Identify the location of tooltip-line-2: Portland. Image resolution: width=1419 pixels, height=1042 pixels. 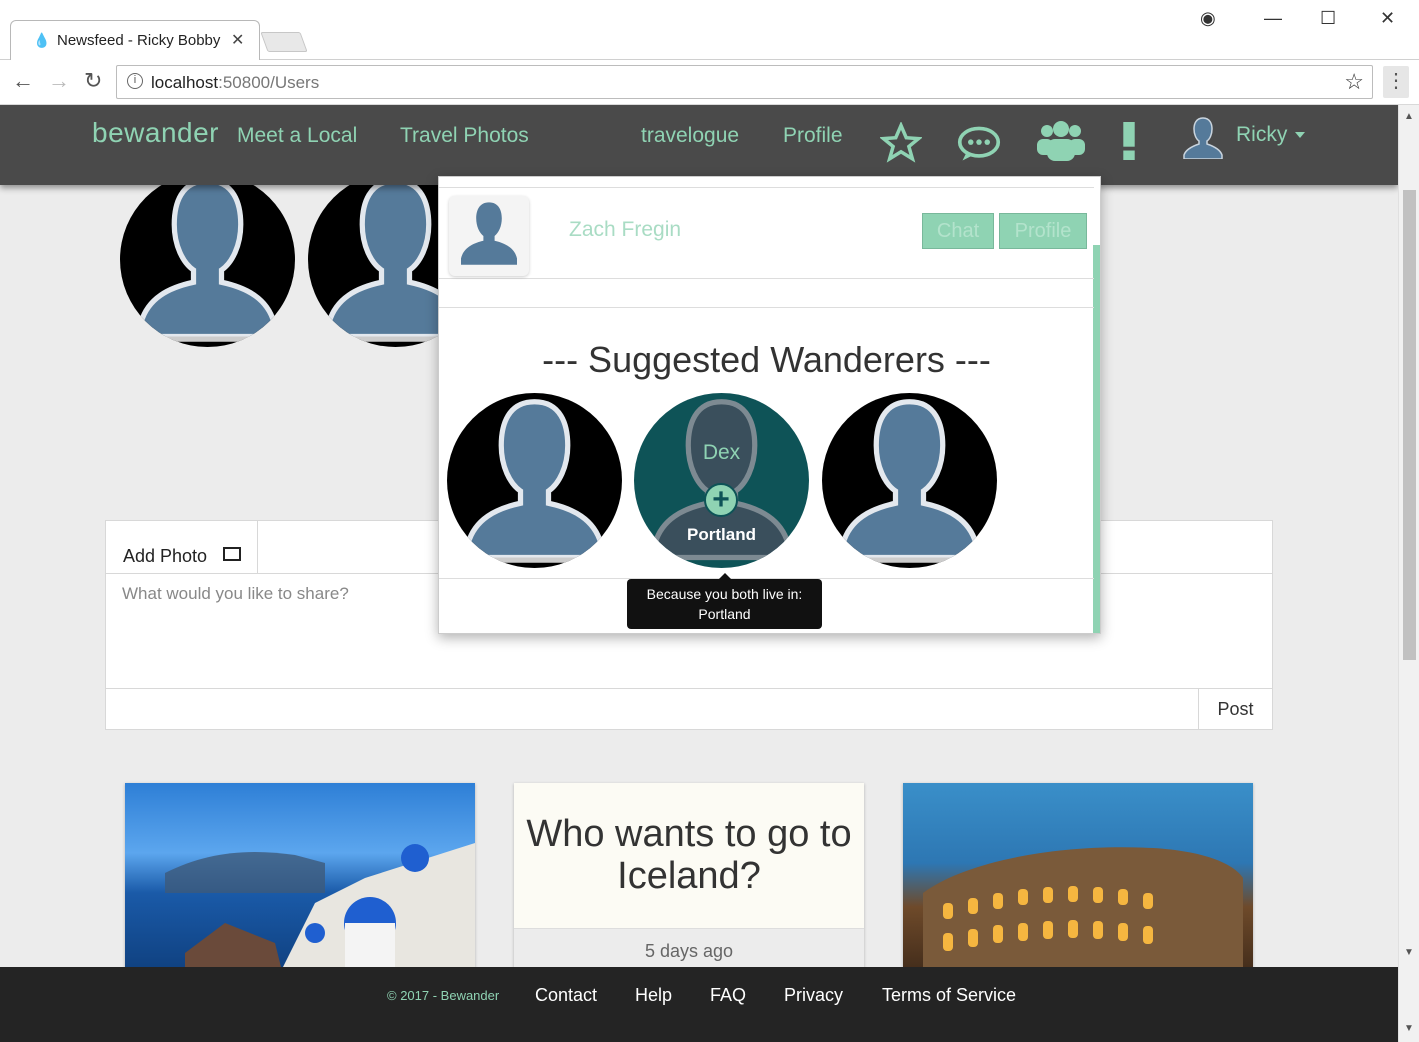
(724, 614).